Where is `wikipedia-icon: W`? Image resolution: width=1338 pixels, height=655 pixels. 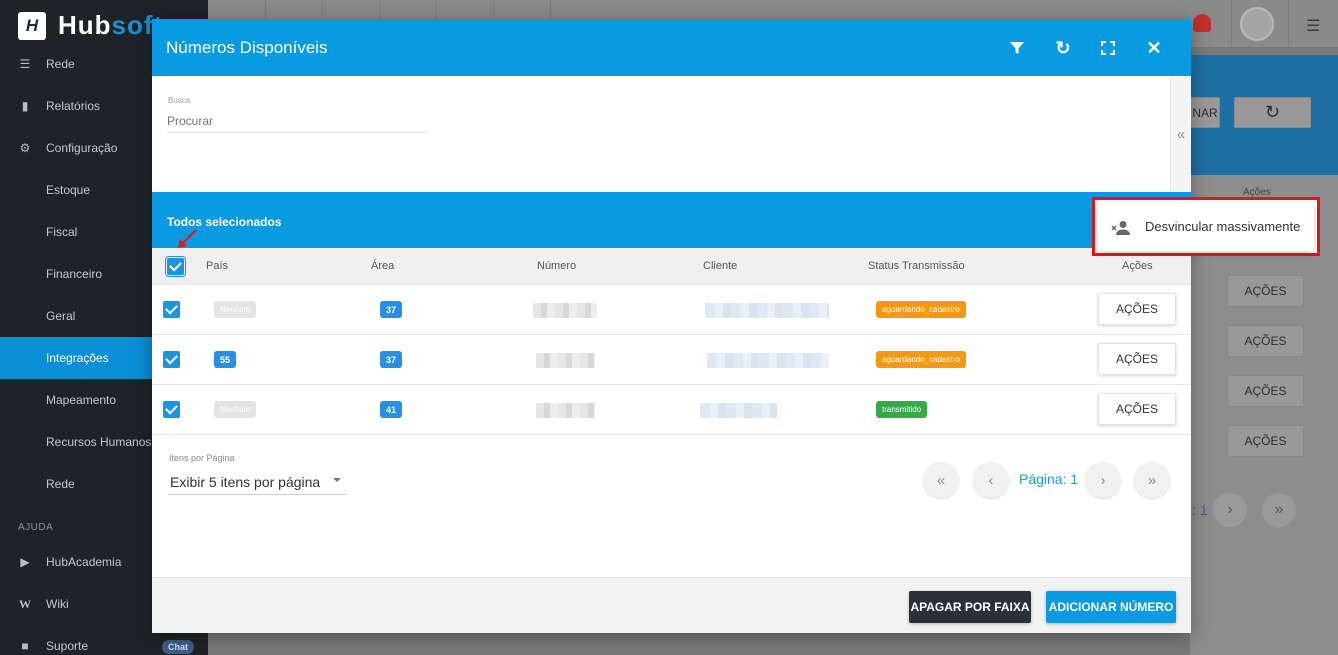
wikipedia-icon: W is located at coordinates (25, 603).